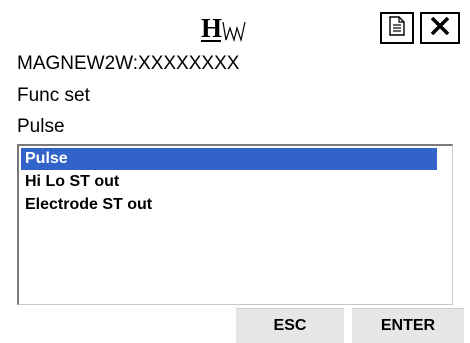 The image size is (470, 343). Describe the element at coordinates (70, 182) in the screenshot. I see `list-item-hi-lo-st-out: Hi Lo ST out` at that location.